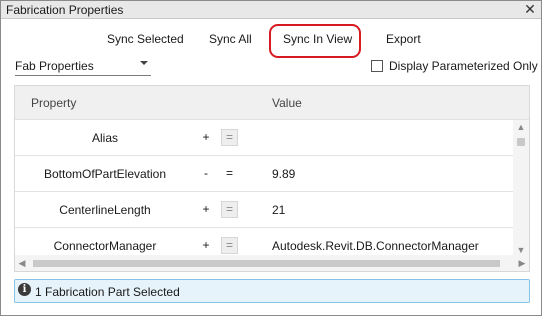 The width and height of the screenshot is (542, 316). I want to click on title-bar: Fabrication Properties ✕, so click(271, 10).